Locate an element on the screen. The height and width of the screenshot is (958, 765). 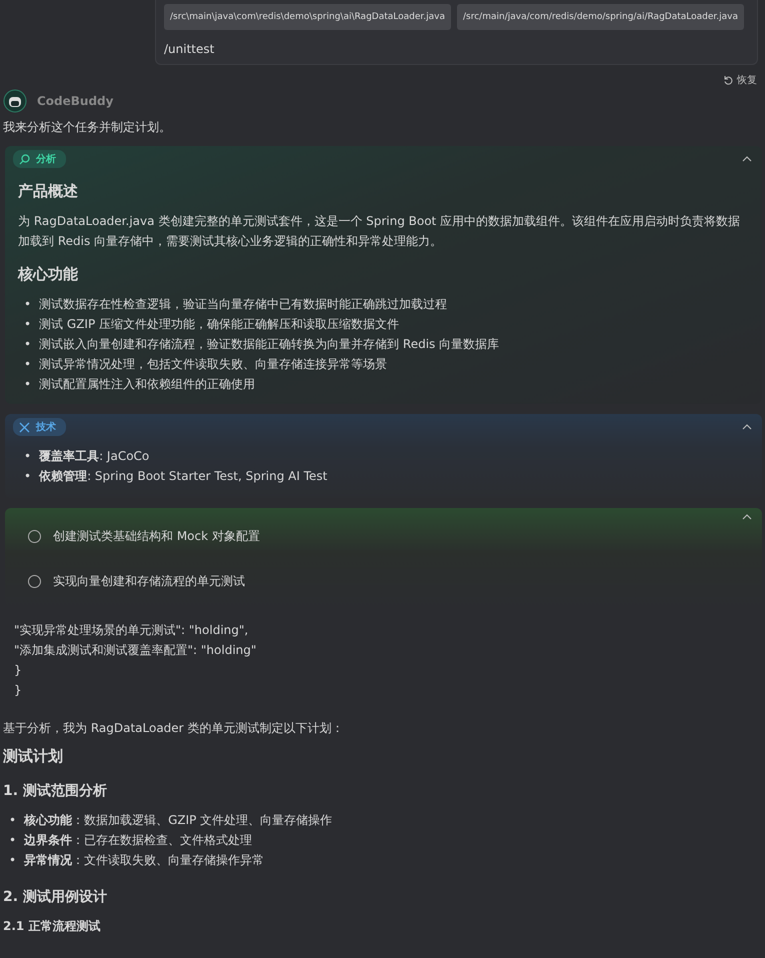
section-label: 技术 is located at coordinates (46, 427).